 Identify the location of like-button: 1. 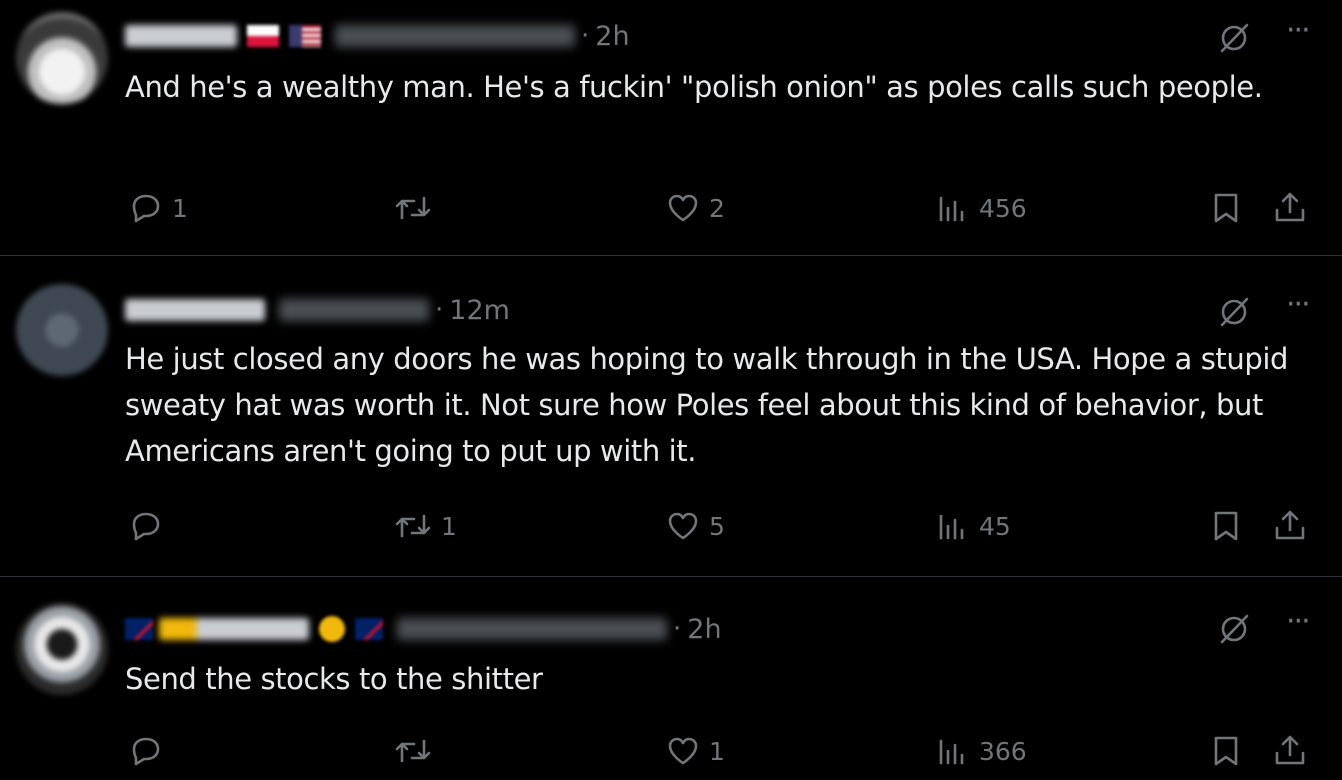
(695, 751).